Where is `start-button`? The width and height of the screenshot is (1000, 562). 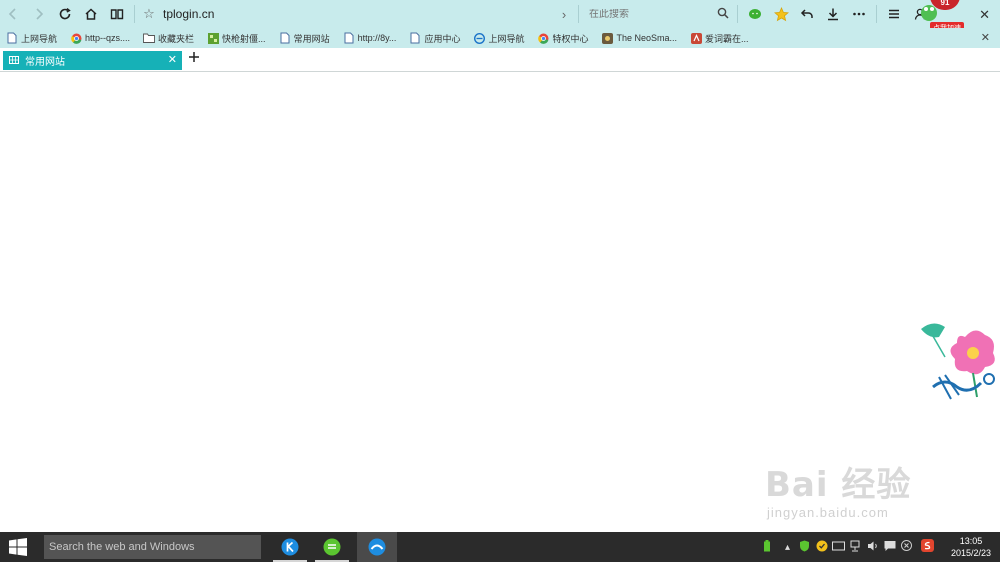 start-button is located at coordinates (18, 547).